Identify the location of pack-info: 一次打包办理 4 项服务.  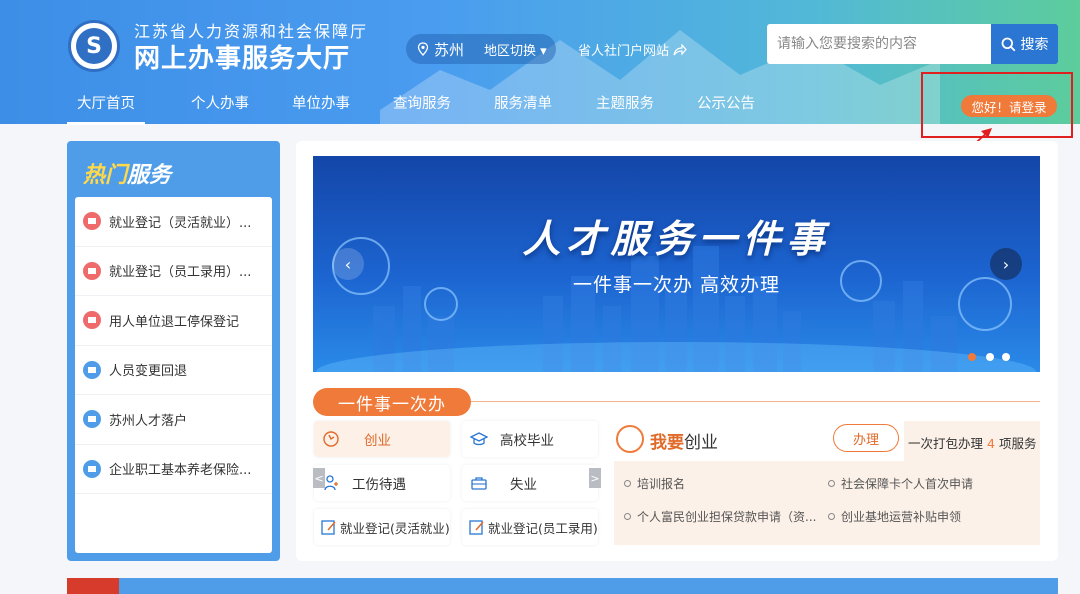
(972, 442).